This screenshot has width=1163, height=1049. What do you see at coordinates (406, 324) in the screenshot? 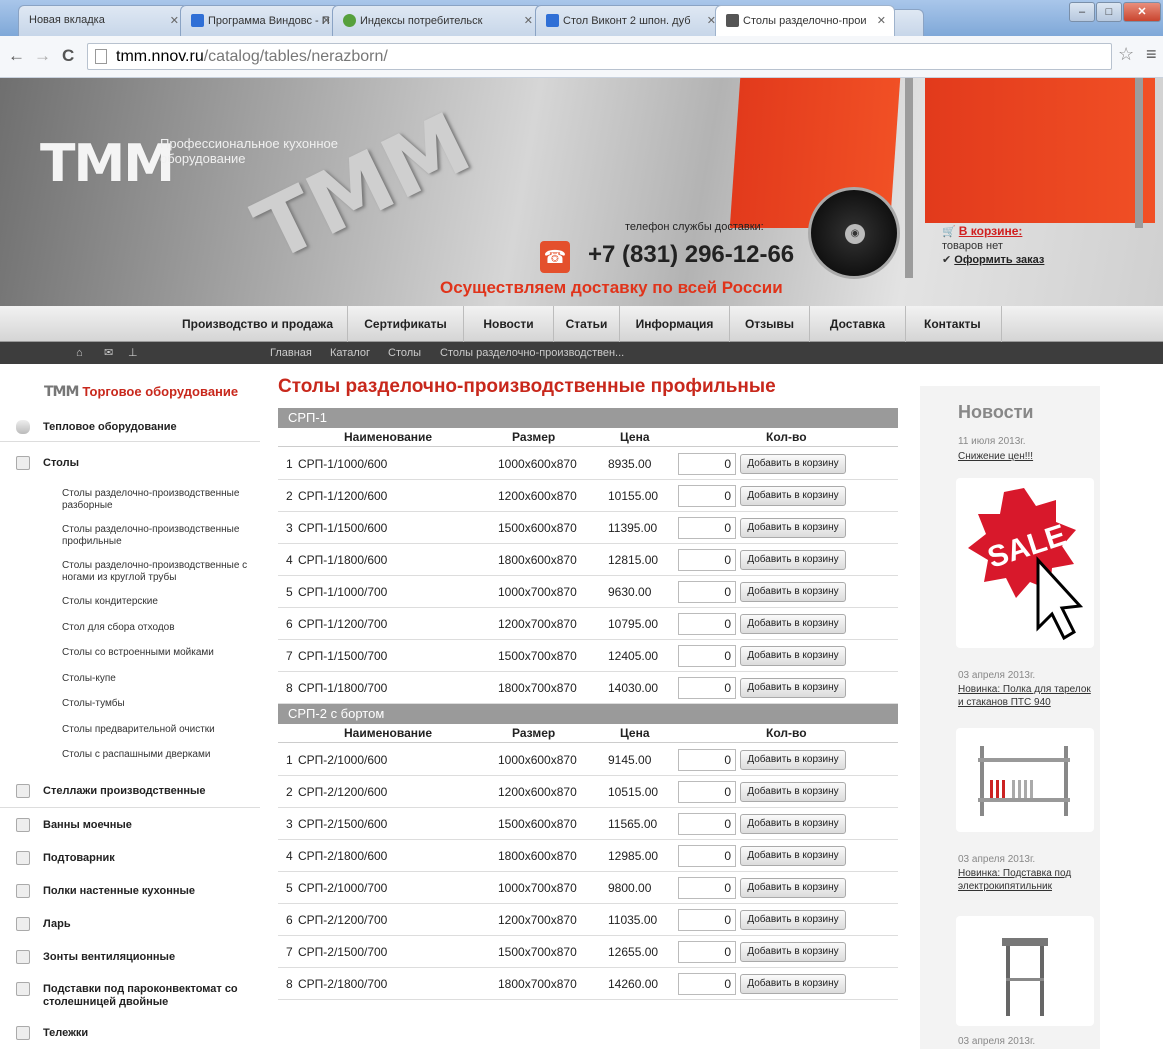
I see `menu-item-certificates: Сертификаты` at bounding box center [406, 324].